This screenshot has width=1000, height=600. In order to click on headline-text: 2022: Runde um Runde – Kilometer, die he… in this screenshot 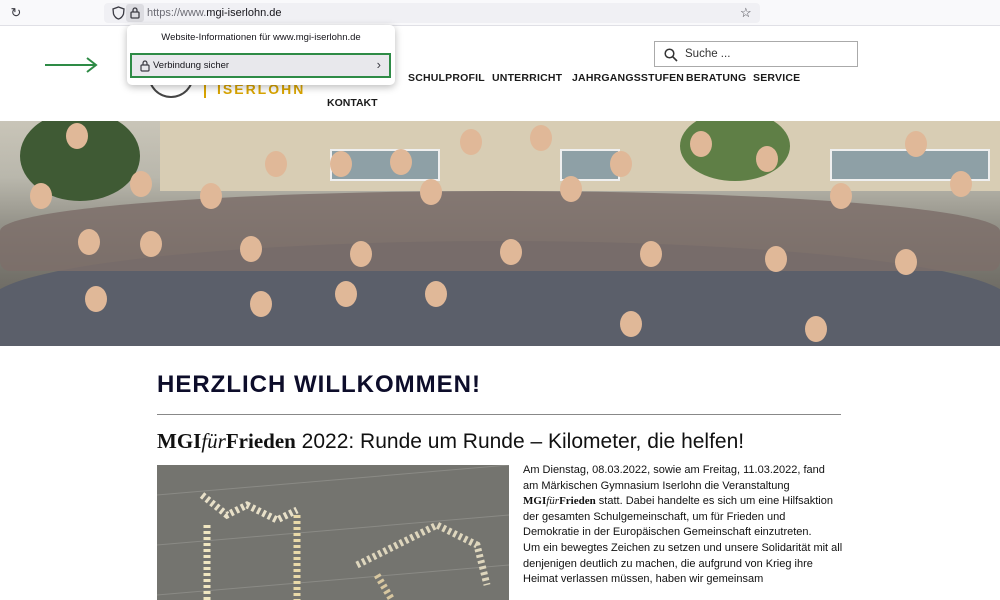, I will do `click(520, 441)`.